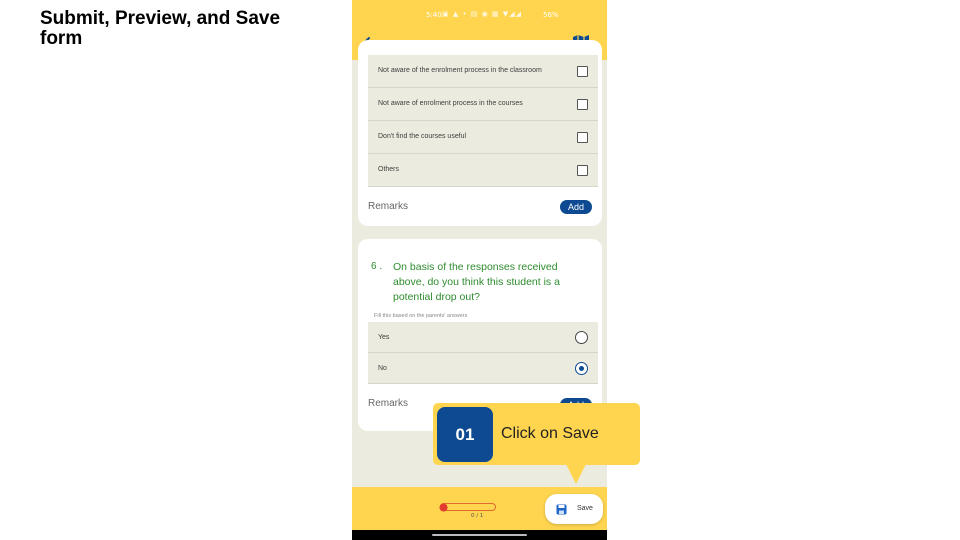  I want to click on progress-dot-icon, so click(443, 507).